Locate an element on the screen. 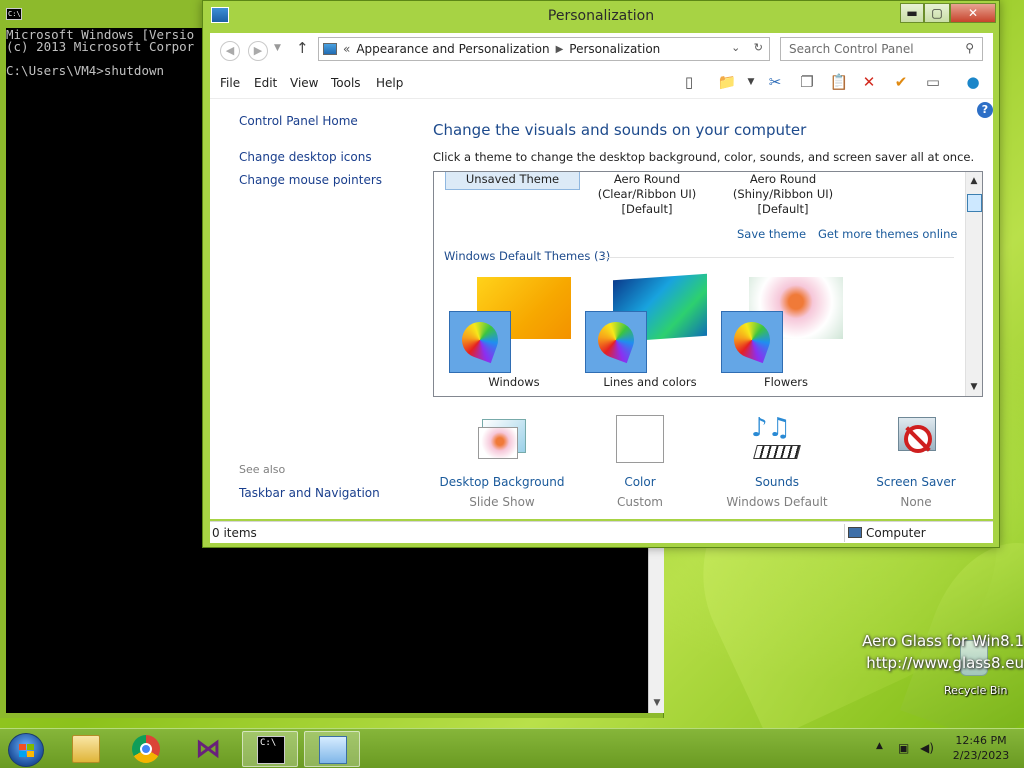  sidebar-link-taskbar: Taskbar and Navigation is located at coordinates (309, 493).